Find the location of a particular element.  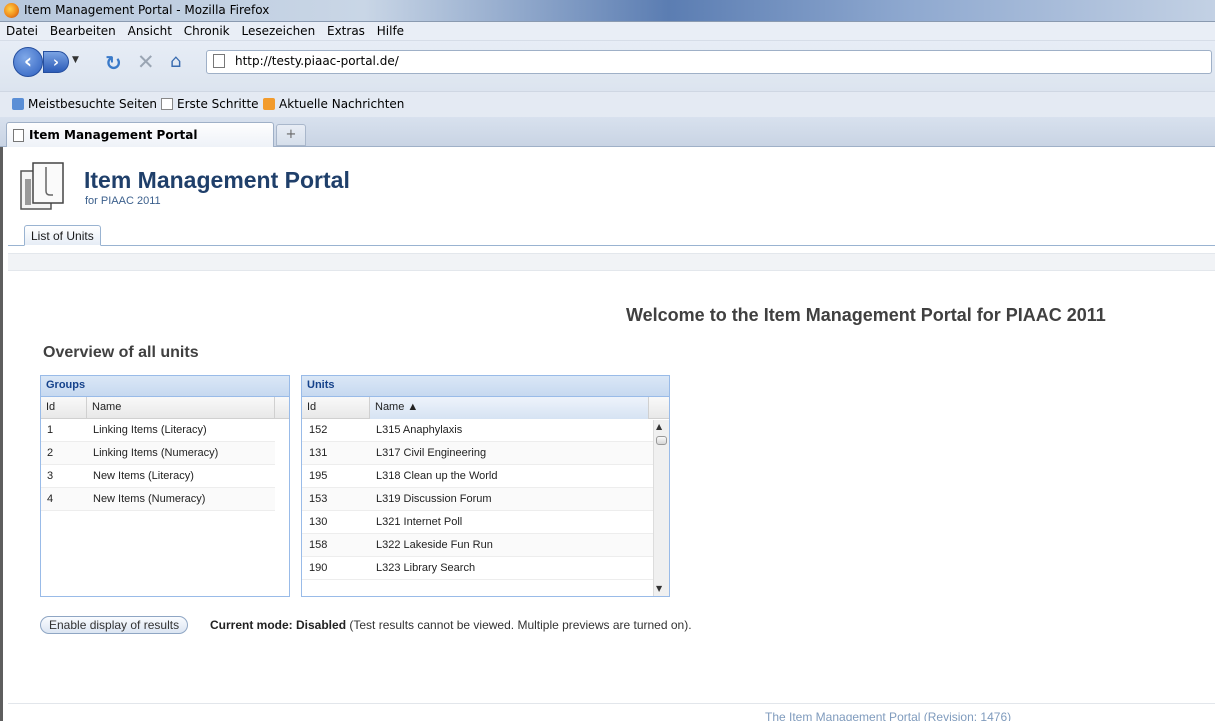

units-scrollbar: ▲ ▼ is located at coordinates (661, 508).